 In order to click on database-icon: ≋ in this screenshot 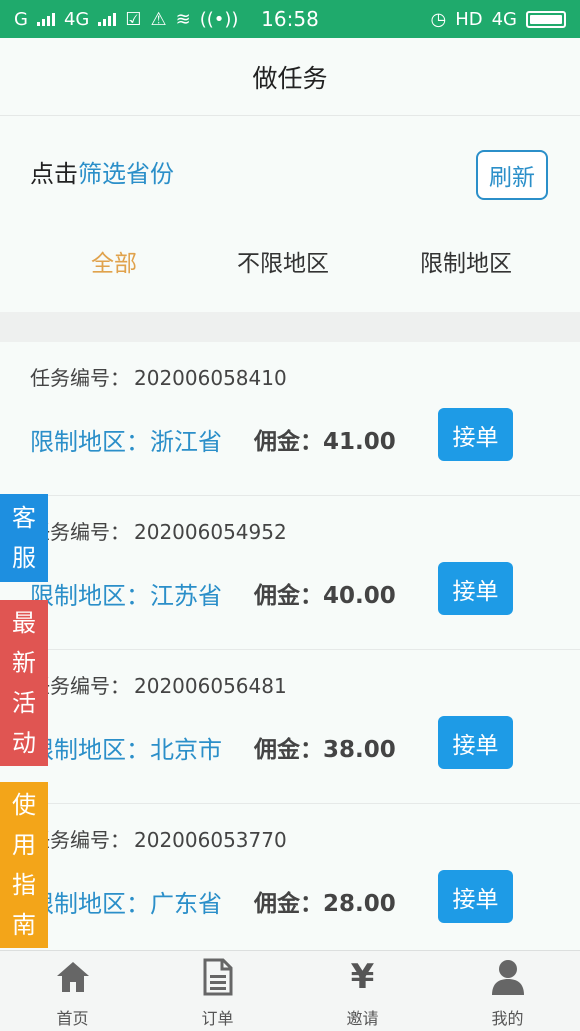, I will do `click(183, 19)`.